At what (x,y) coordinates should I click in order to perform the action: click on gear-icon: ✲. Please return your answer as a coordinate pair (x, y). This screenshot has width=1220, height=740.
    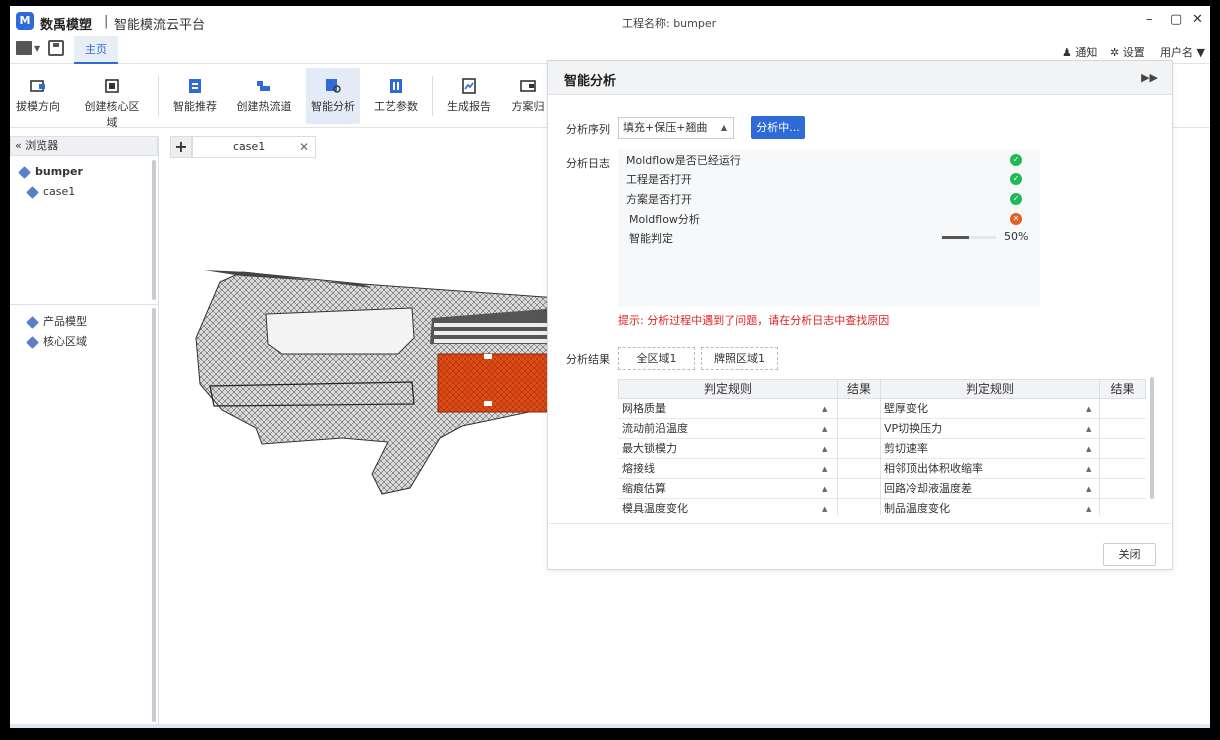
    Looking at the image, I should click on (1115, 52).